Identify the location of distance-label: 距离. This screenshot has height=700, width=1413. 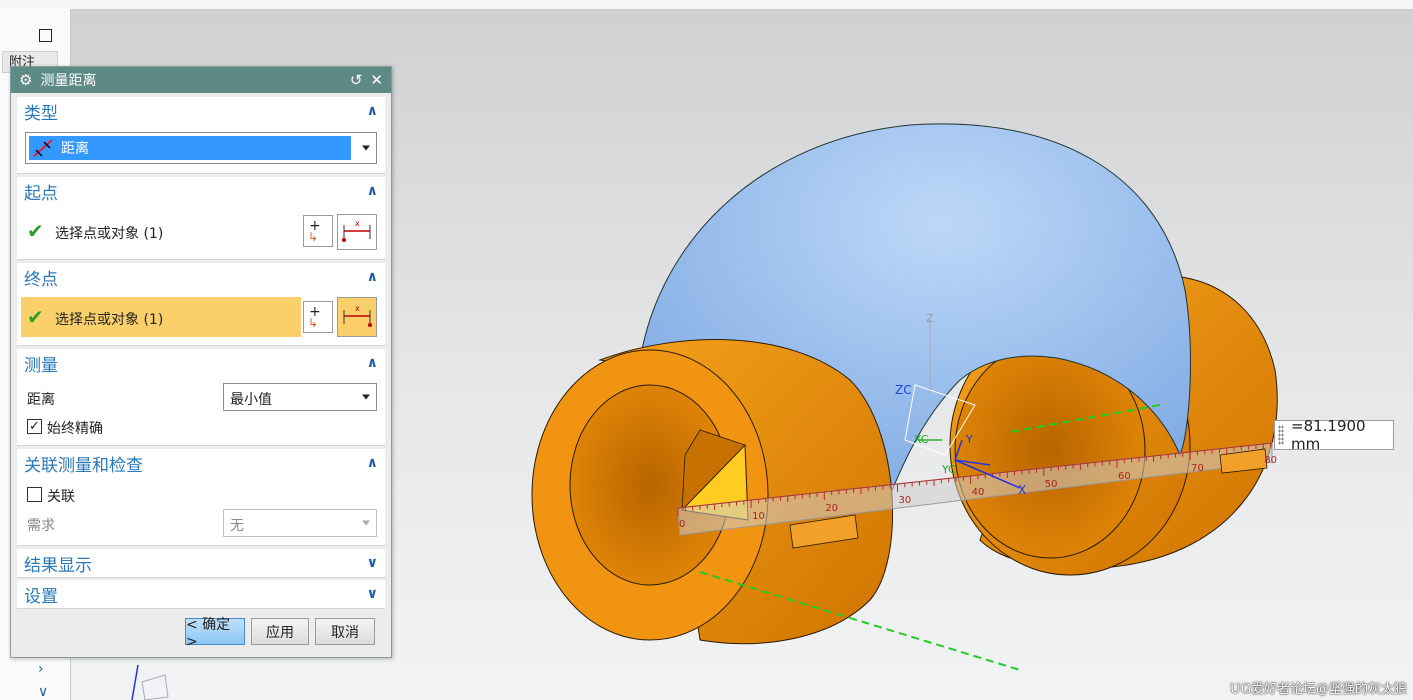
(41, 400).